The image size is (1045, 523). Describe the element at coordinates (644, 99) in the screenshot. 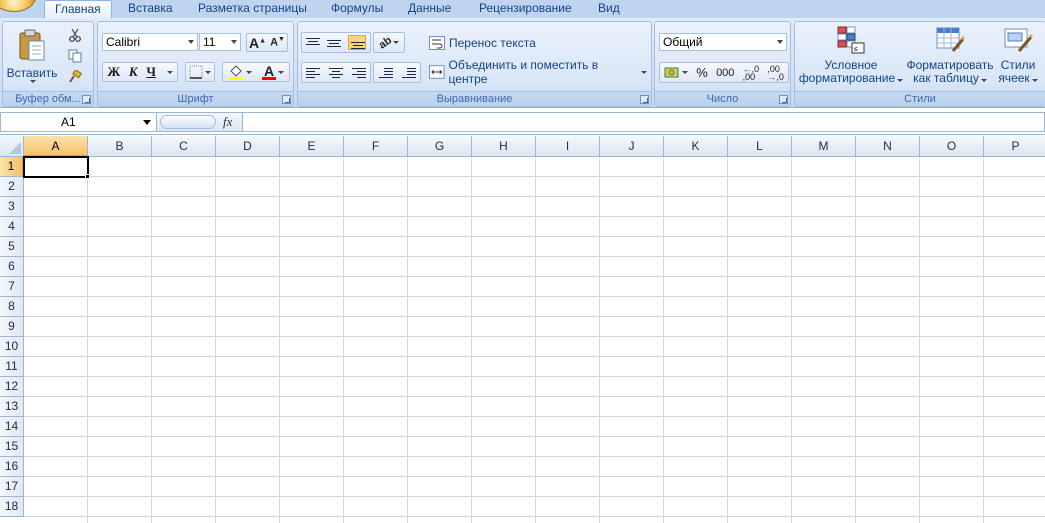

I see `alignment-launcher-icon` at that location.